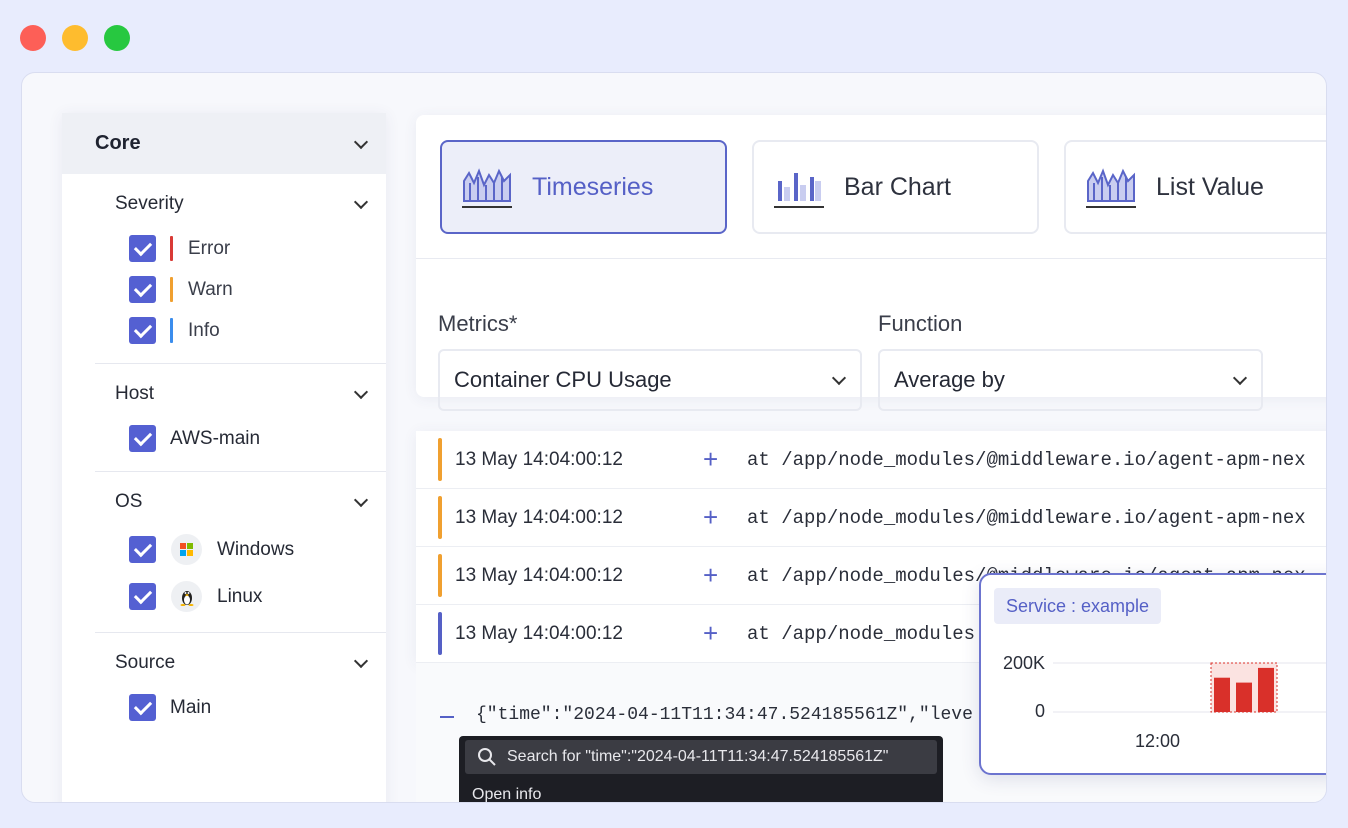  What do you see at coordinates (871, 258) in the screenshot?
I see `divider` at bounding box center [871, 258].